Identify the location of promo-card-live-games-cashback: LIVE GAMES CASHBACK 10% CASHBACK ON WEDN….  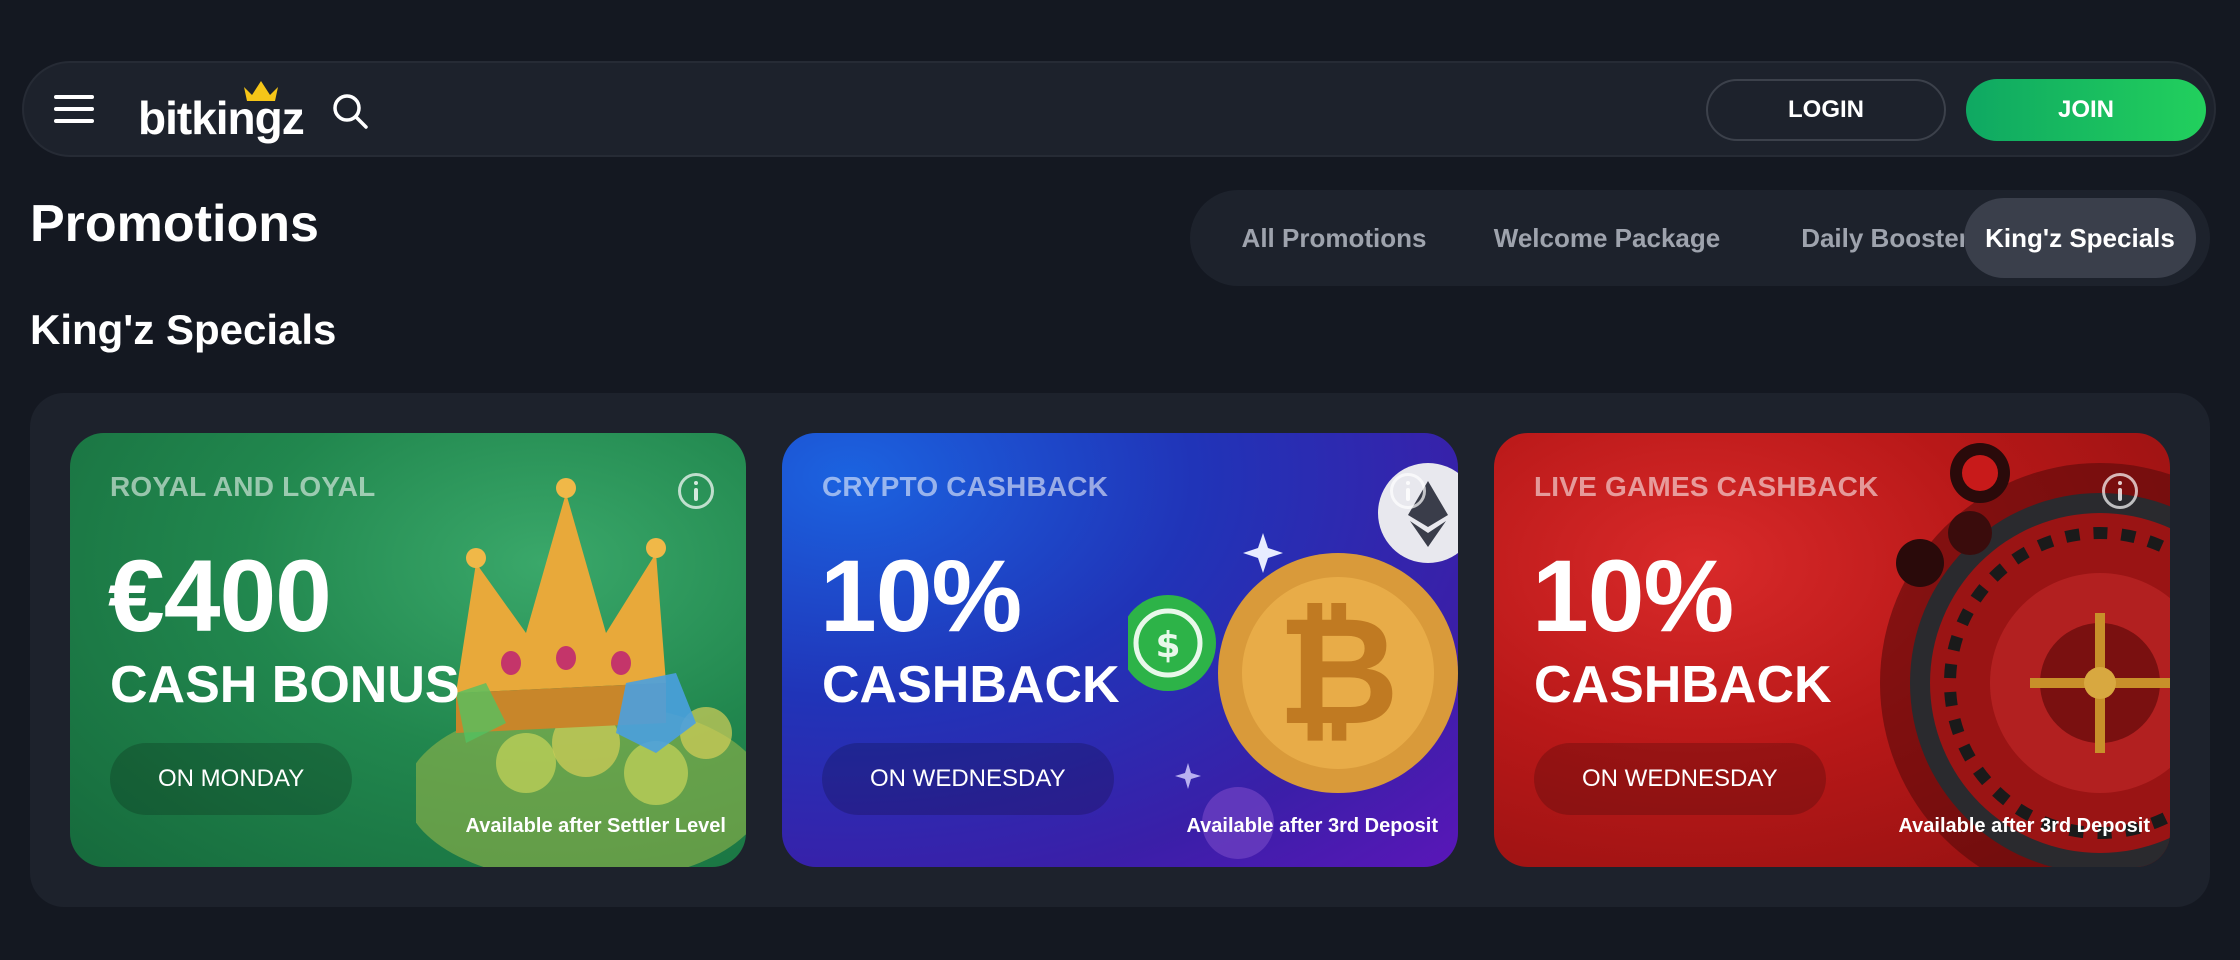
(1832, 650).